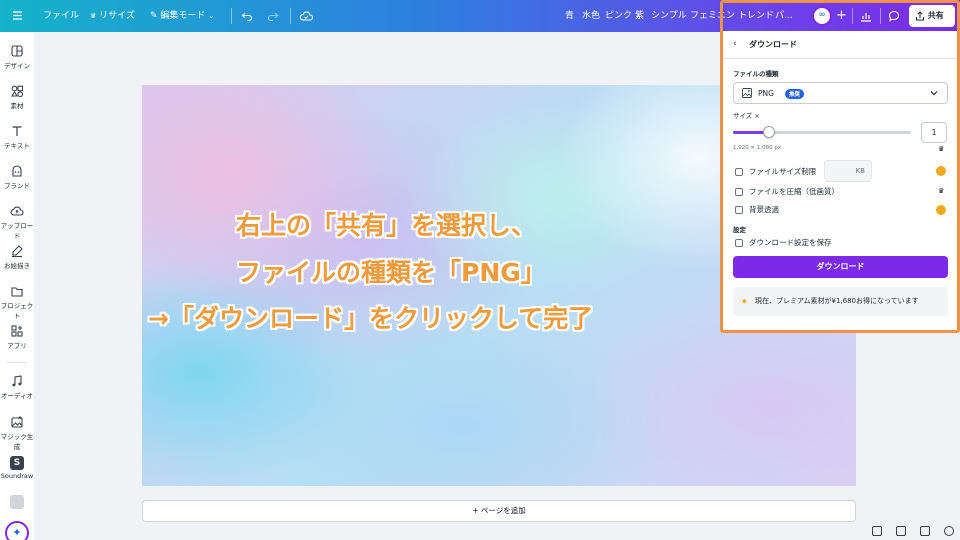 This screenshot has height=540, width=960. I want to click on share-button: 共有, so click(932, 16).